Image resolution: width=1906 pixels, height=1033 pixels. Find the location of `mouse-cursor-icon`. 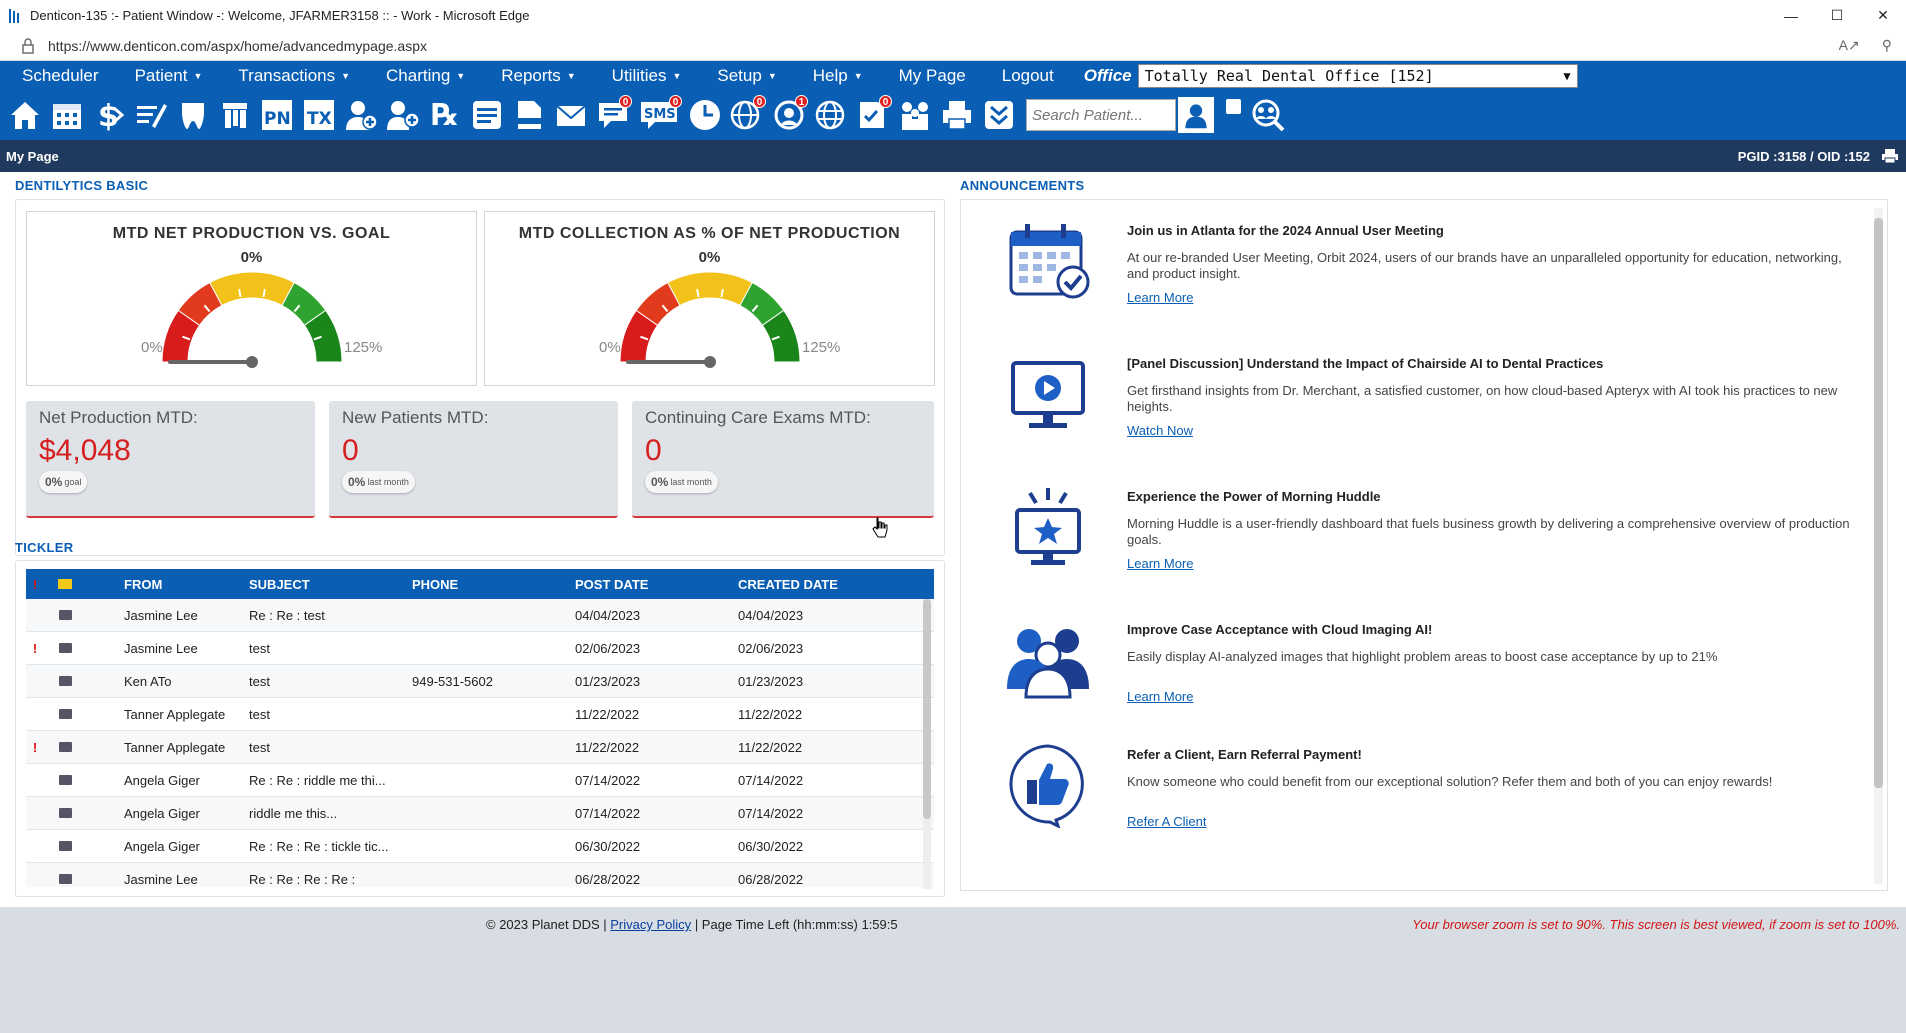

mouse-cursor-icon is located at coordinates (880, 527).